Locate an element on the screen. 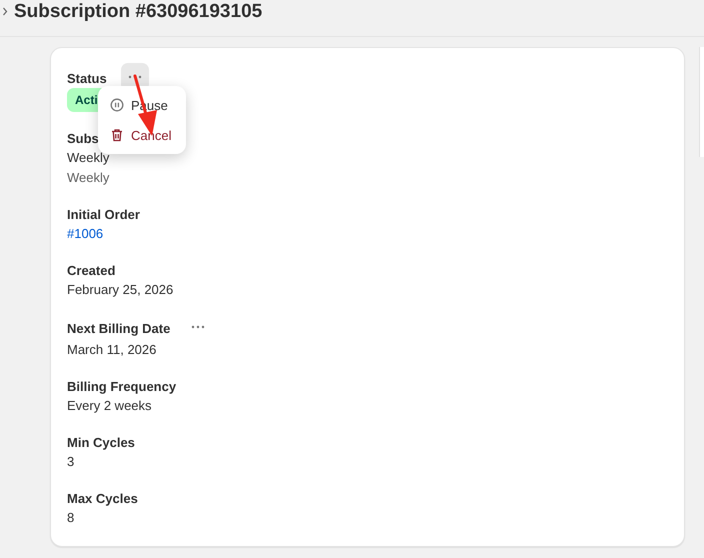 The image size is (704, 558). chevron-right-icon is located at coordinates (5, 11).